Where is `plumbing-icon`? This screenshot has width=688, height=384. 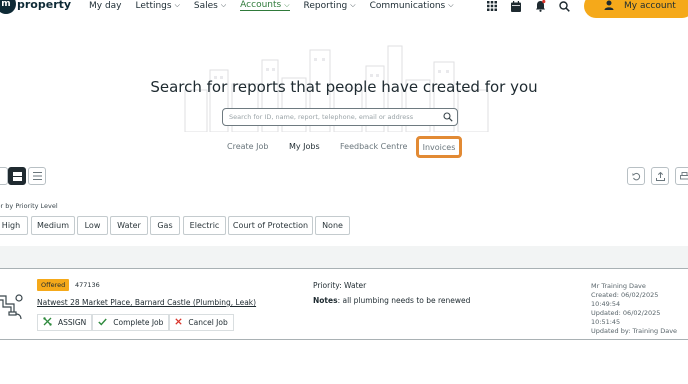
plumbing-icon is located at coordinates (11, 307).